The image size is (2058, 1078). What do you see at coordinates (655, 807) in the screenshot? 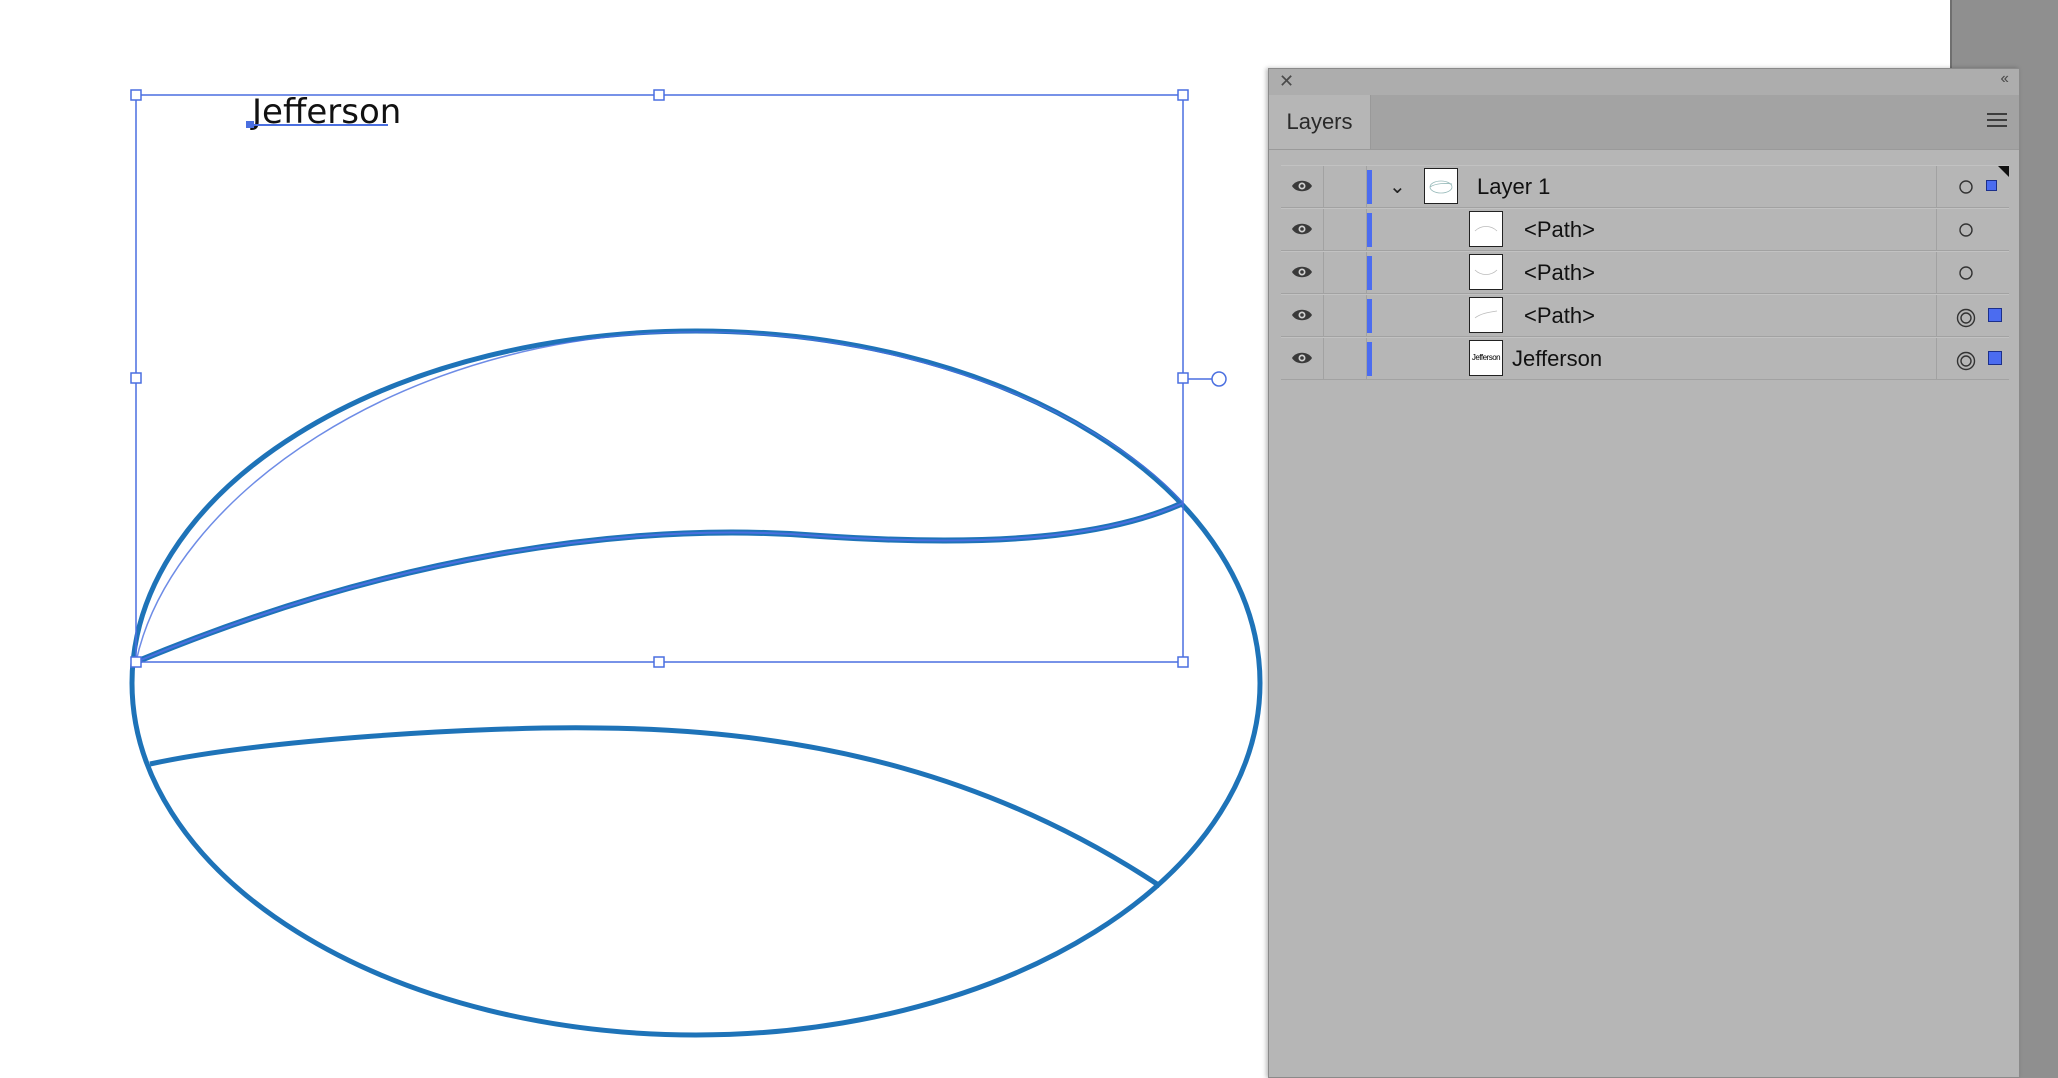
I see `lower-curve-path` at bounding box center [655, 807].